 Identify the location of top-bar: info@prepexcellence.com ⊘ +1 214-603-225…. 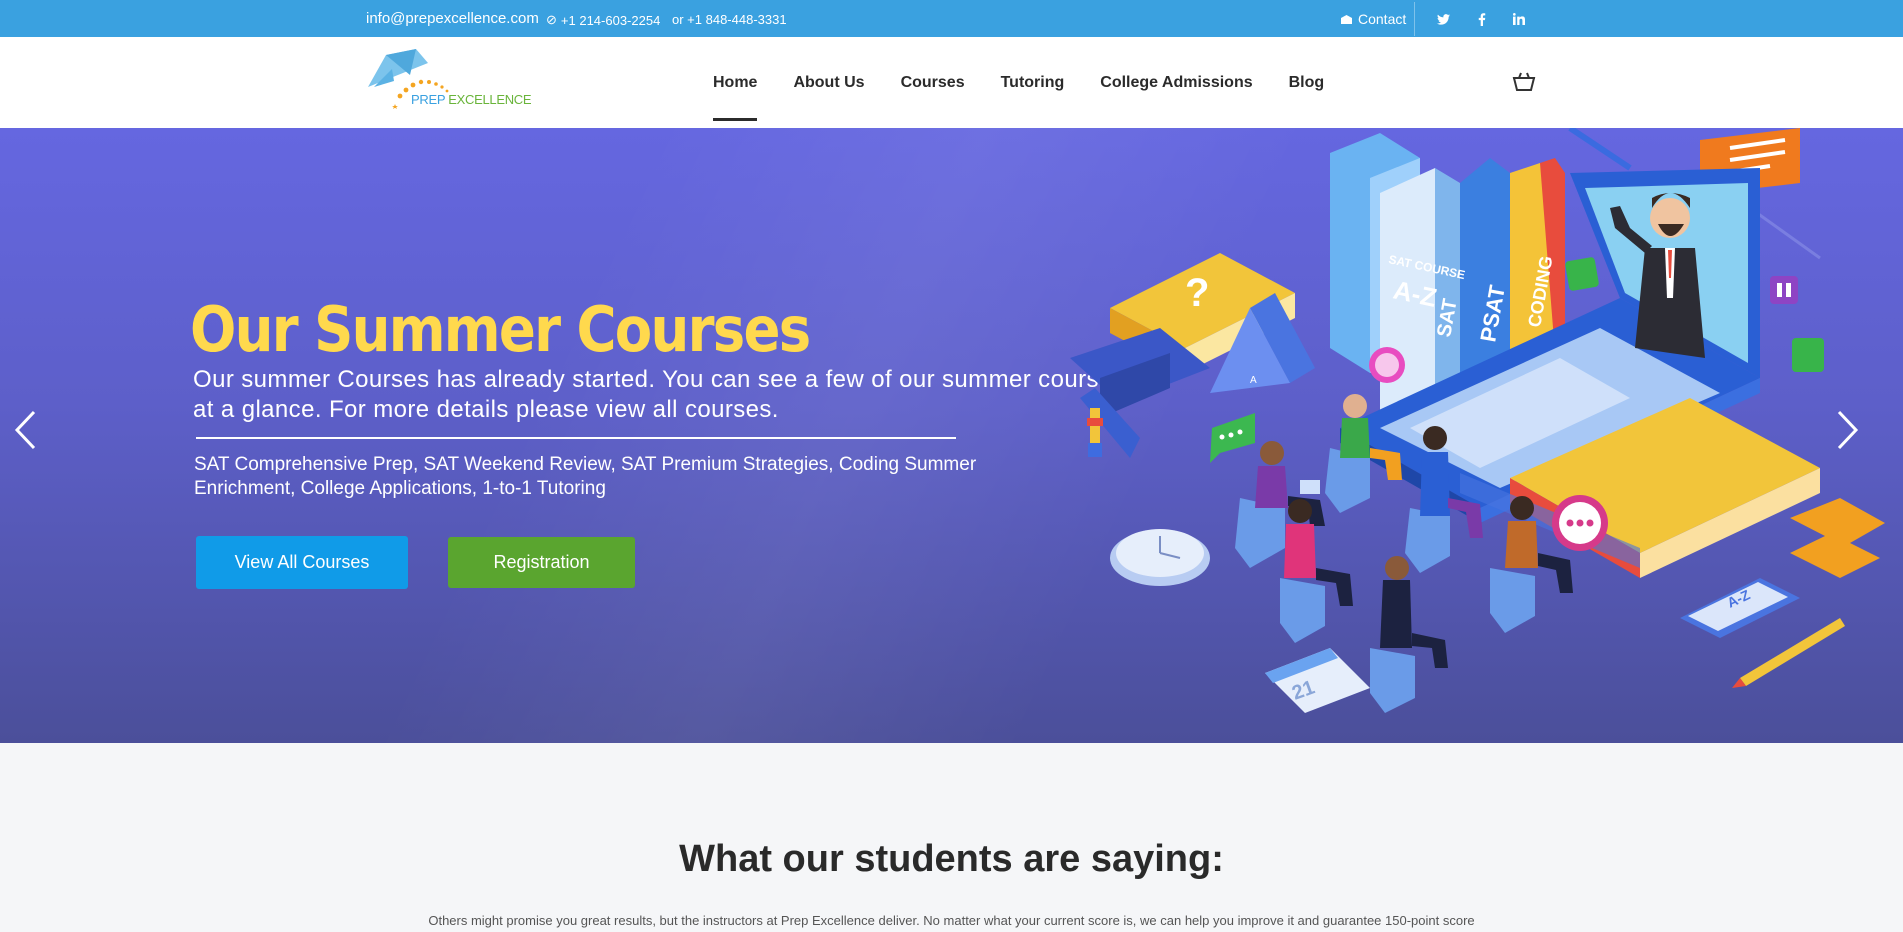
(951, 18).